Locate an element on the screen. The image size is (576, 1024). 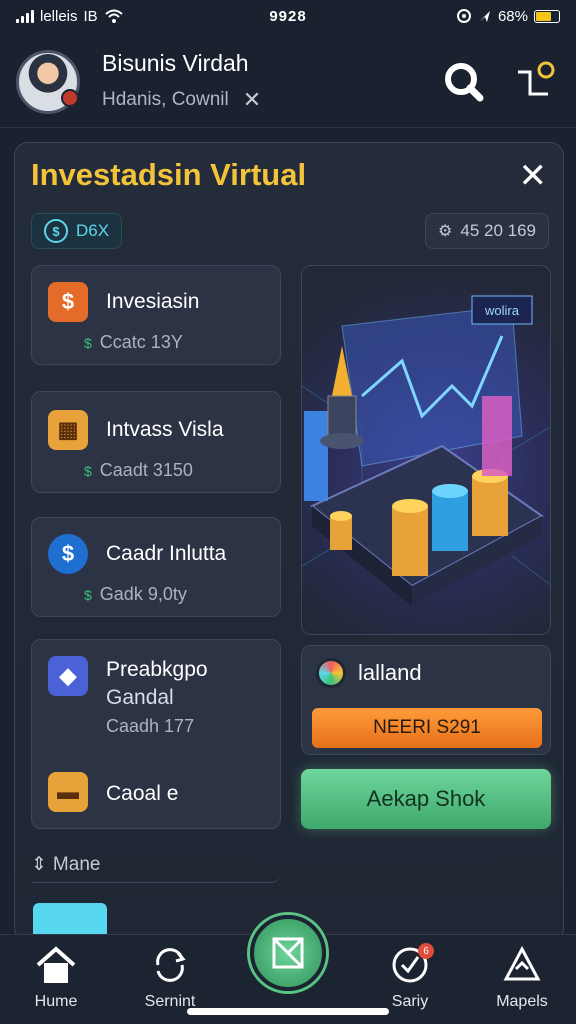
stats-chip: ⚙ 45 20 169 is located at coordinates (487, 231).